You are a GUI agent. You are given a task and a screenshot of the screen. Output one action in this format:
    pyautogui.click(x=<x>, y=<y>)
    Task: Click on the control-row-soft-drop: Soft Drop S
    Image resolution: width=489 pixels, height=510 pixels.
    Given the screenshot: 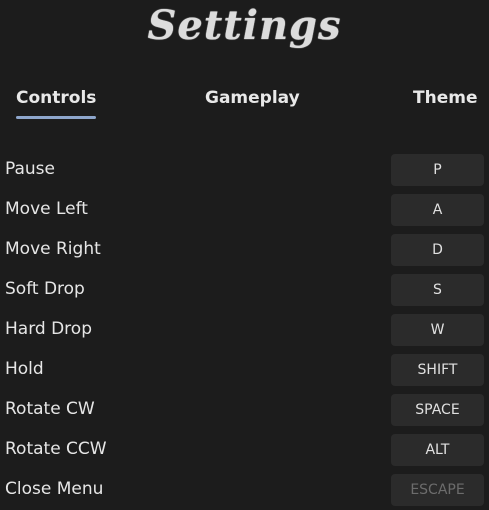 What is the action you would take?
    pyautogui.click(x=244, y=290)
    